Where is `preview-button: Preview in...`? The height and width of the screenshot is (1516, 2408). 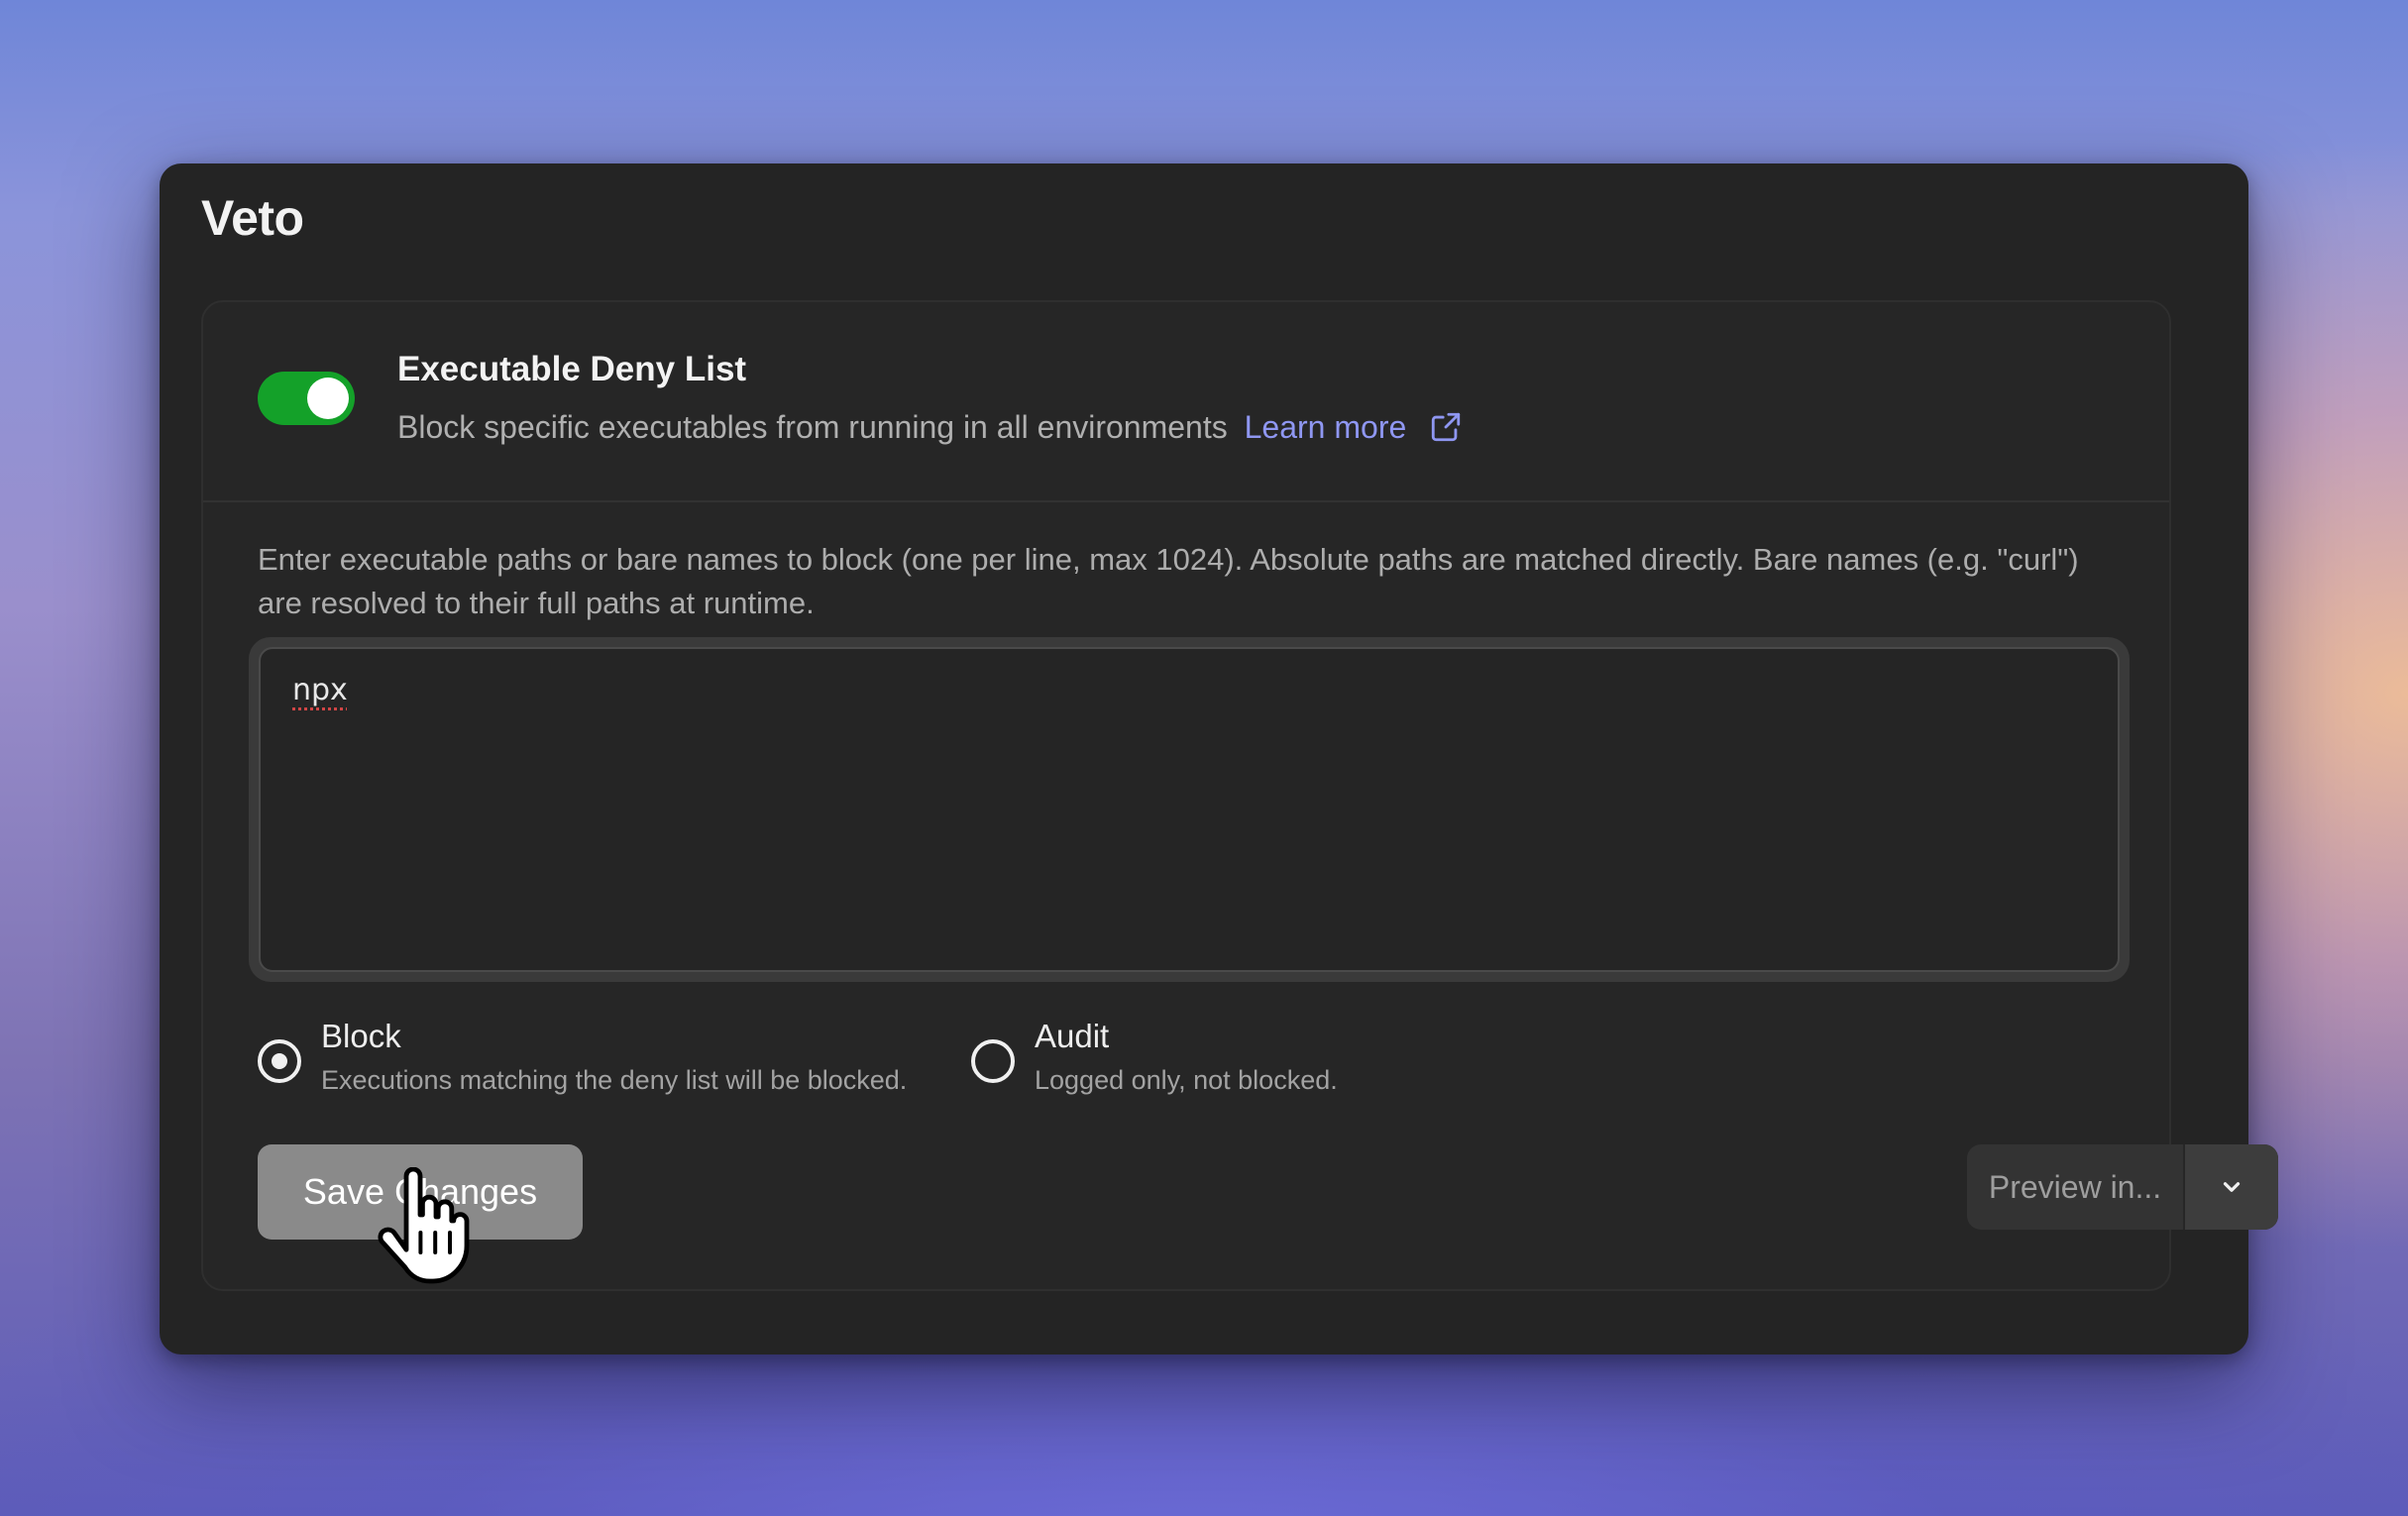 preview-button: Preview in... is located at coordinates (2075, 1187).